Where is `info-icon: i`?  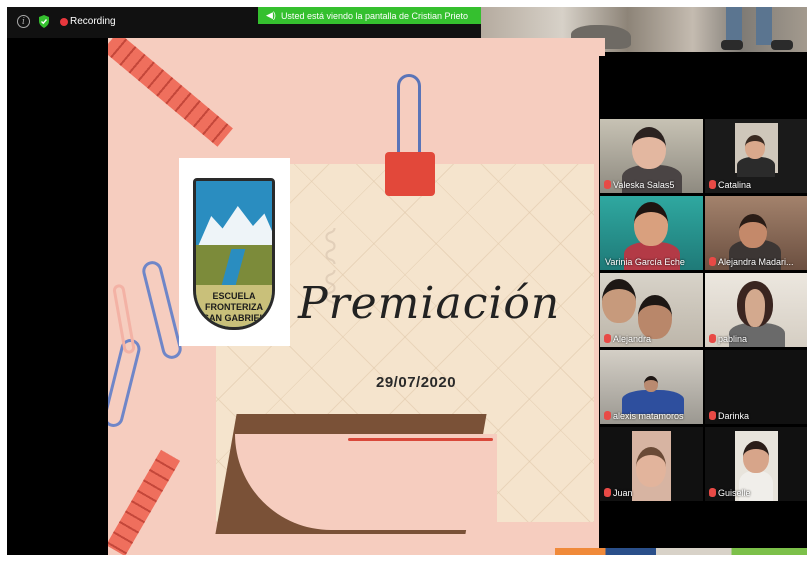
info-icon: i is located at coordinates (23, 21).